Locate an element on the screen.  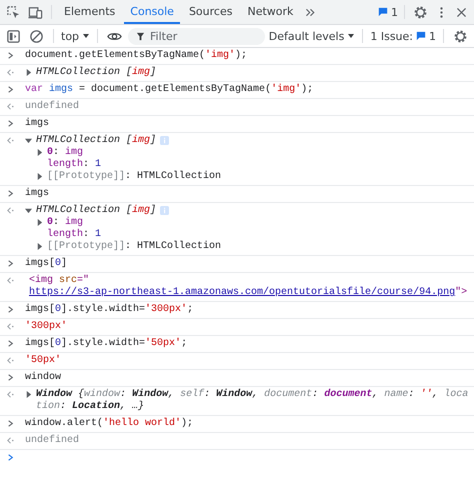
console-text: imgs[0].style.width='50px'; is located at coordinates (106, 344).